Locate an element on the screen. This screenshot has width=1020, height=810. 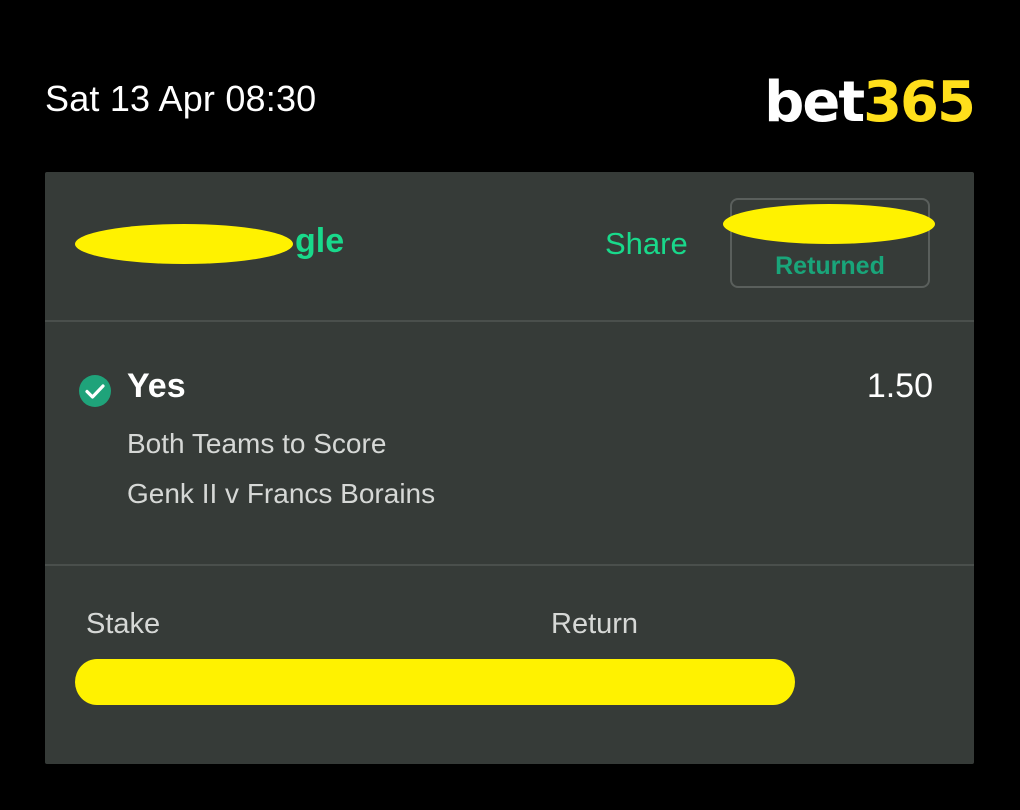
stake-label: Stake is located at coordinates (123, 624).